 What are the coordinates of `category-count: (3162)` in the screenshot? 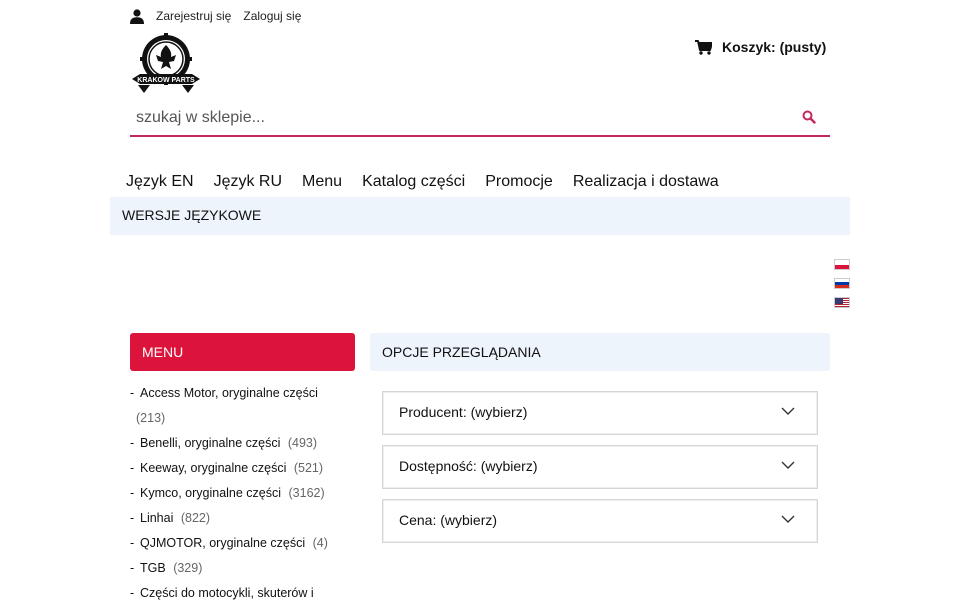 It's located at (306, 493).